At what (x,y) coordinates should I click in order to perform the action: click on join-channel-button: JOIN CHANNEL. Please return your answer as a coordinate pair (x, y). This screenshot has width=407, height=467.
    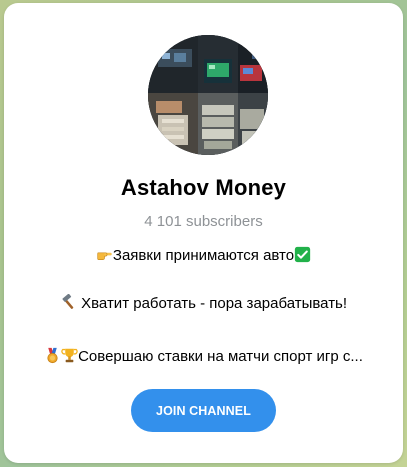
    Looking at the image, I should click on (203, 410).